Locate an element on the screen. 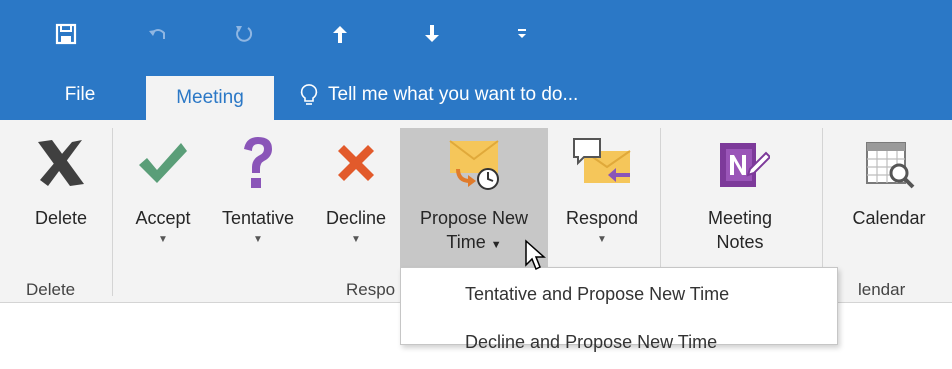 Image resolution: width=952 pixels, height=369 pixels. respond-icon is located at coordinates (602, 160).